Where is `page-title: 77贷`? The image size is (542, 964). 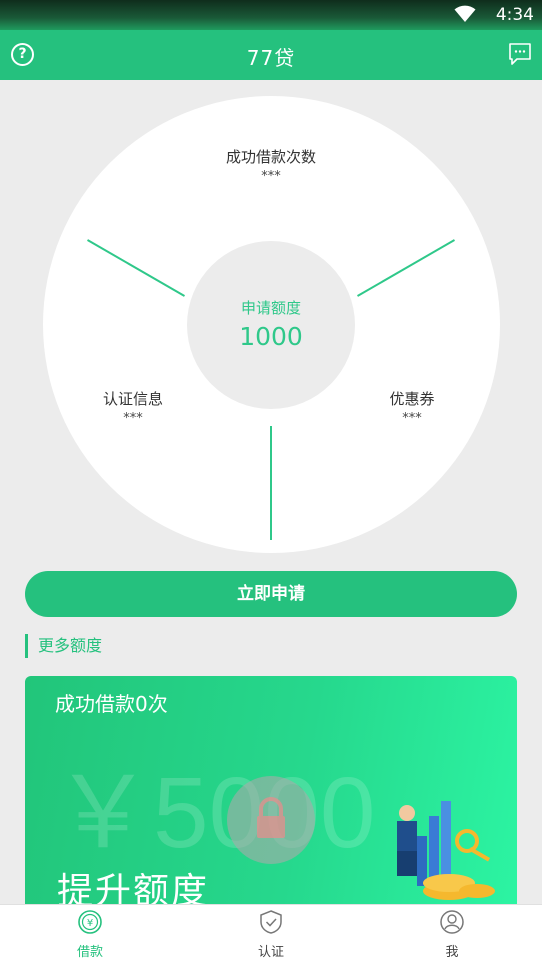
page-title: 77贷 is located at coordinates (271, 58).